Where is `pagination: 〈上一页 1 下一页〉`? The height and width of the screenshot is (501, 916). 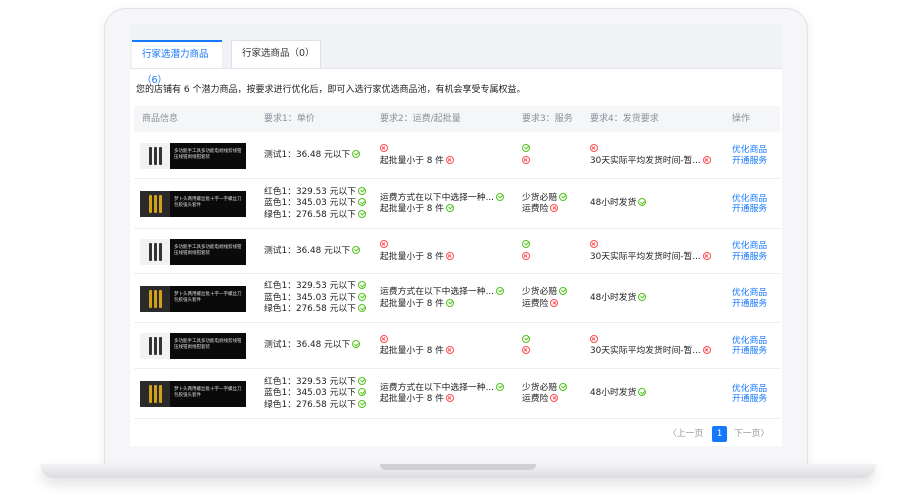 pagination: 〈上一页 1 下一页〉 is located at coordinates (723, 434).